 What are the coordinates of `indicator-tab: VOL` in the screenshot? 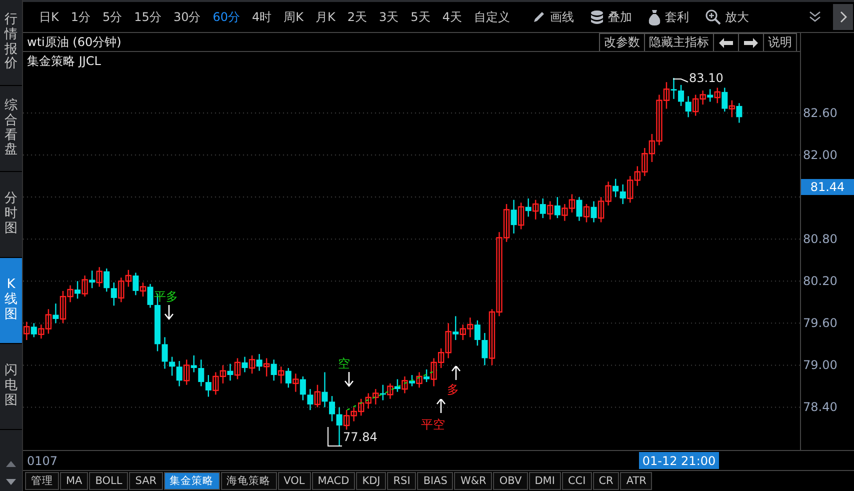 It's located at (294, 481).